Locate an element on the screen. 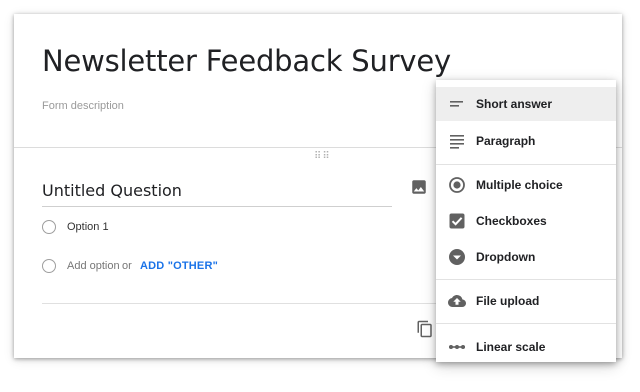  menu-item-linear-scale: Linear scale is located at coordinates (526, 346).